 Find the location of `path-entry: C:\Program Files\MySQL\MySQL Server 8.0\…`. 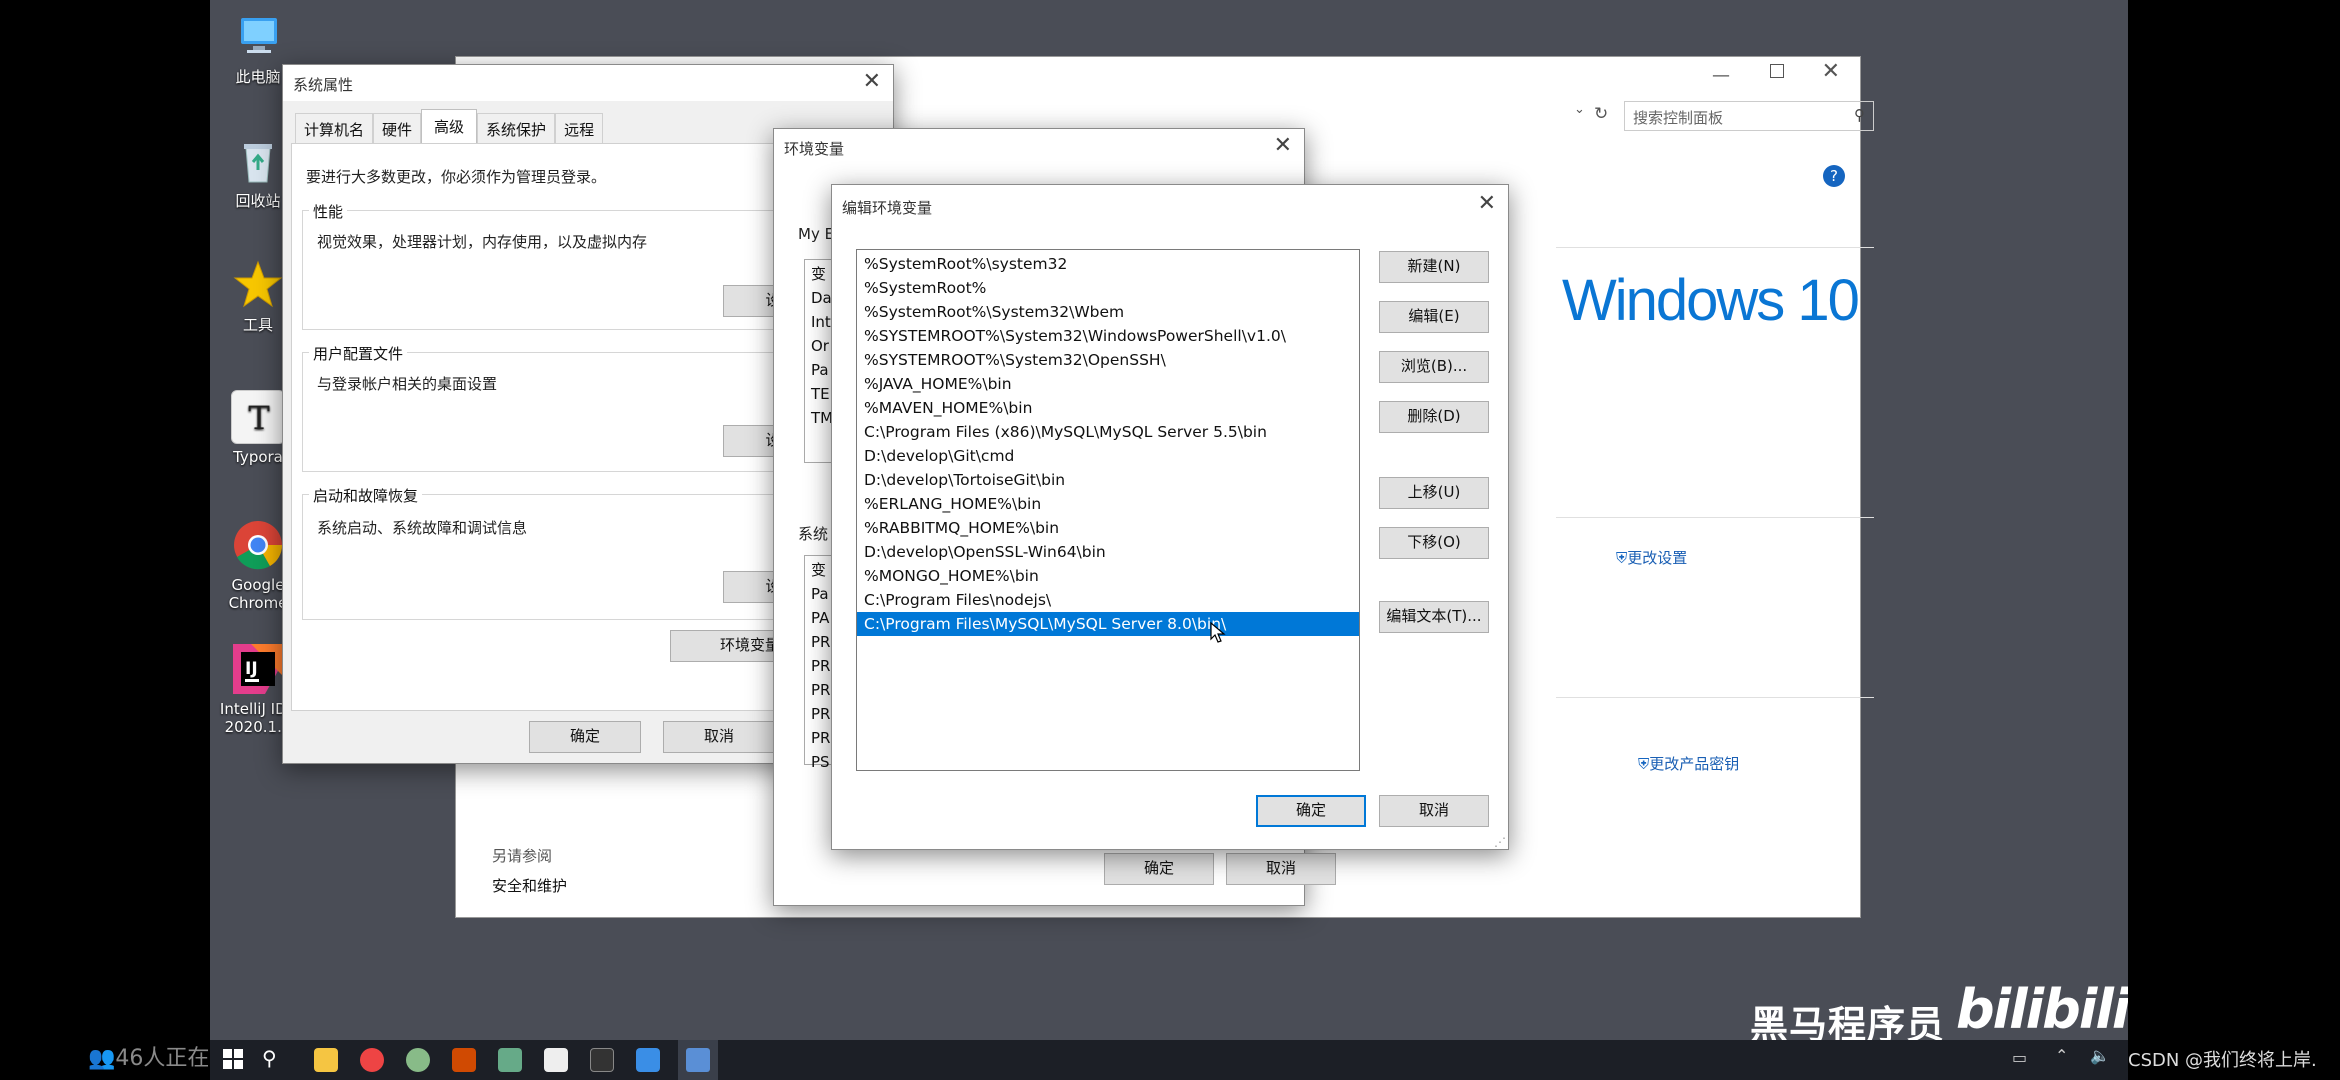

path-entry: C:\Program Files\MySQL\MySQL Server 8.0\… is located at coordinates (1108, 624).